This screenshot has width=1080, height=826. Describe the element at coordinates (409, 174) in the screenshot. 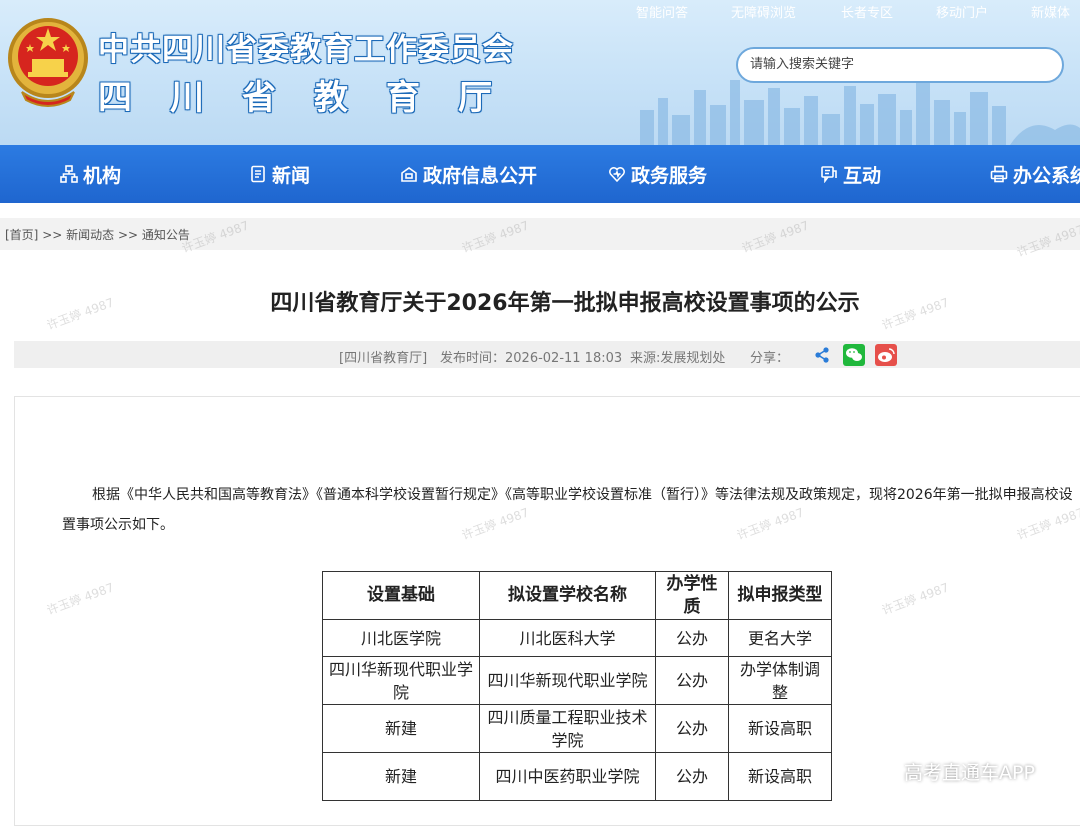

I see `info-open-icon` at that location.